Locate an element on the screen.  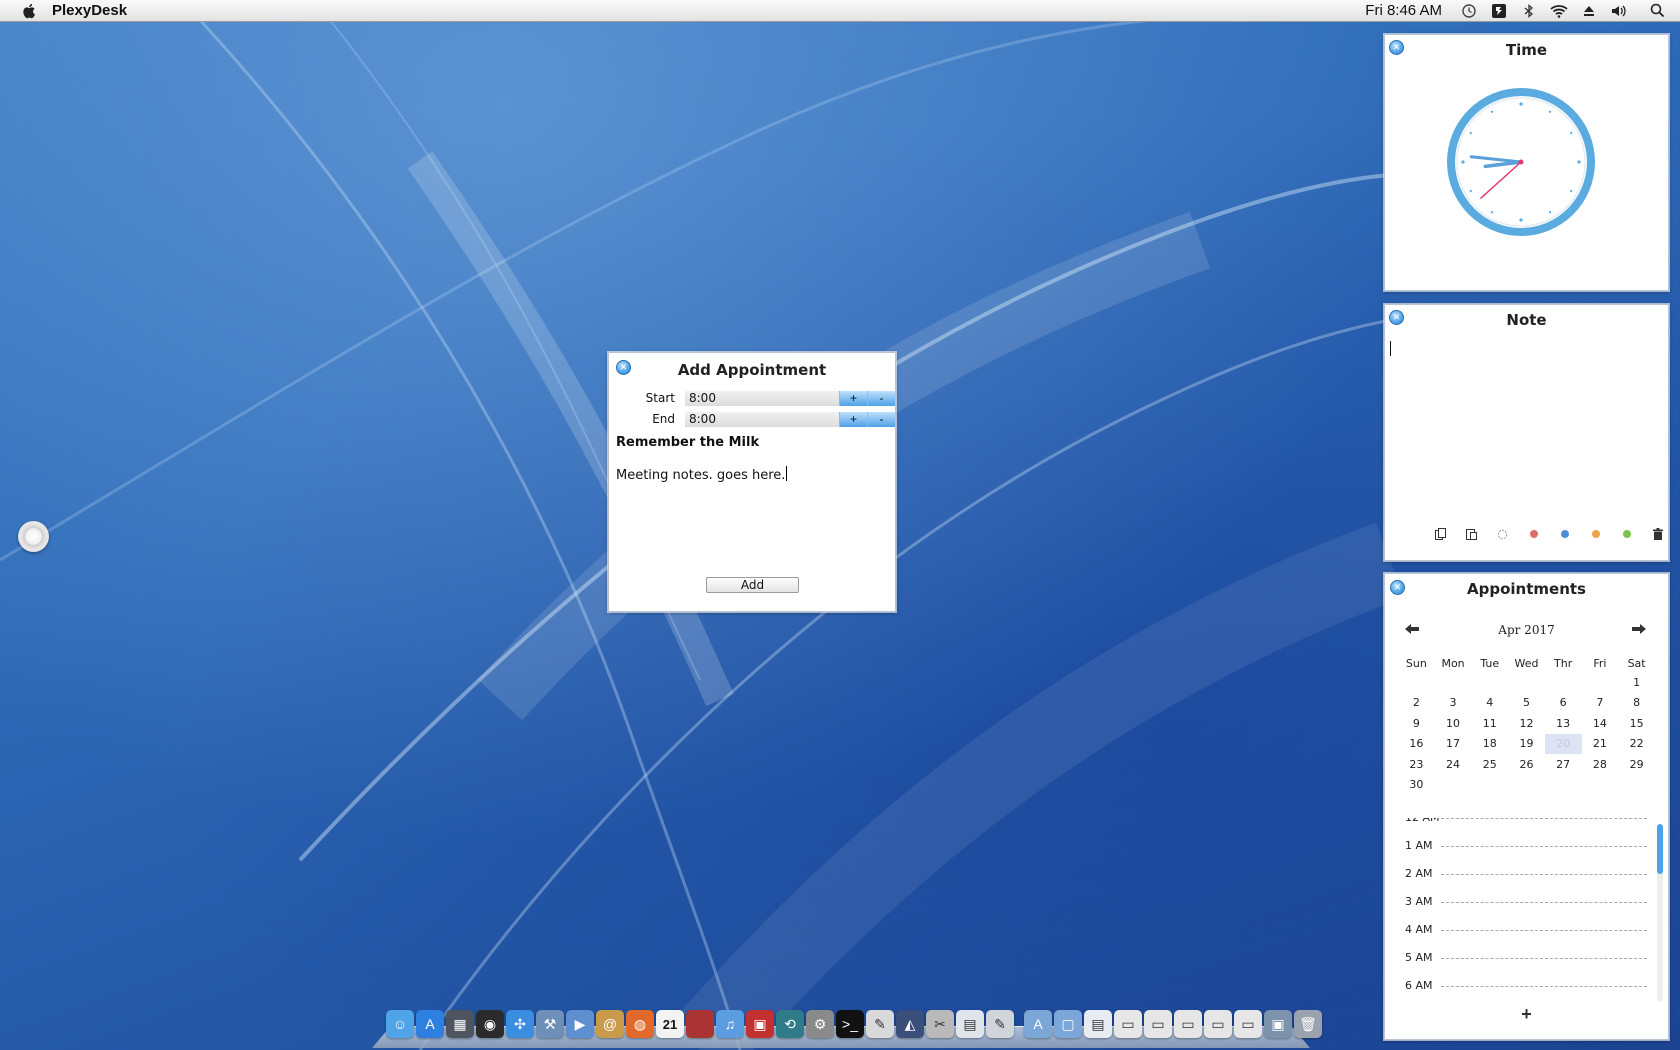
notes-icon: ✎ is located at coordinates (1000, 1024).